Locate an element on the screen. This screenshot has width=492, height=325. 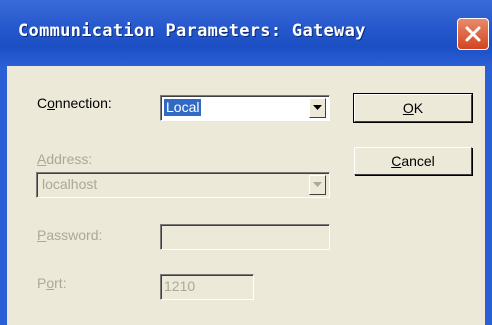
close-button is located at coordinates (473, 34).